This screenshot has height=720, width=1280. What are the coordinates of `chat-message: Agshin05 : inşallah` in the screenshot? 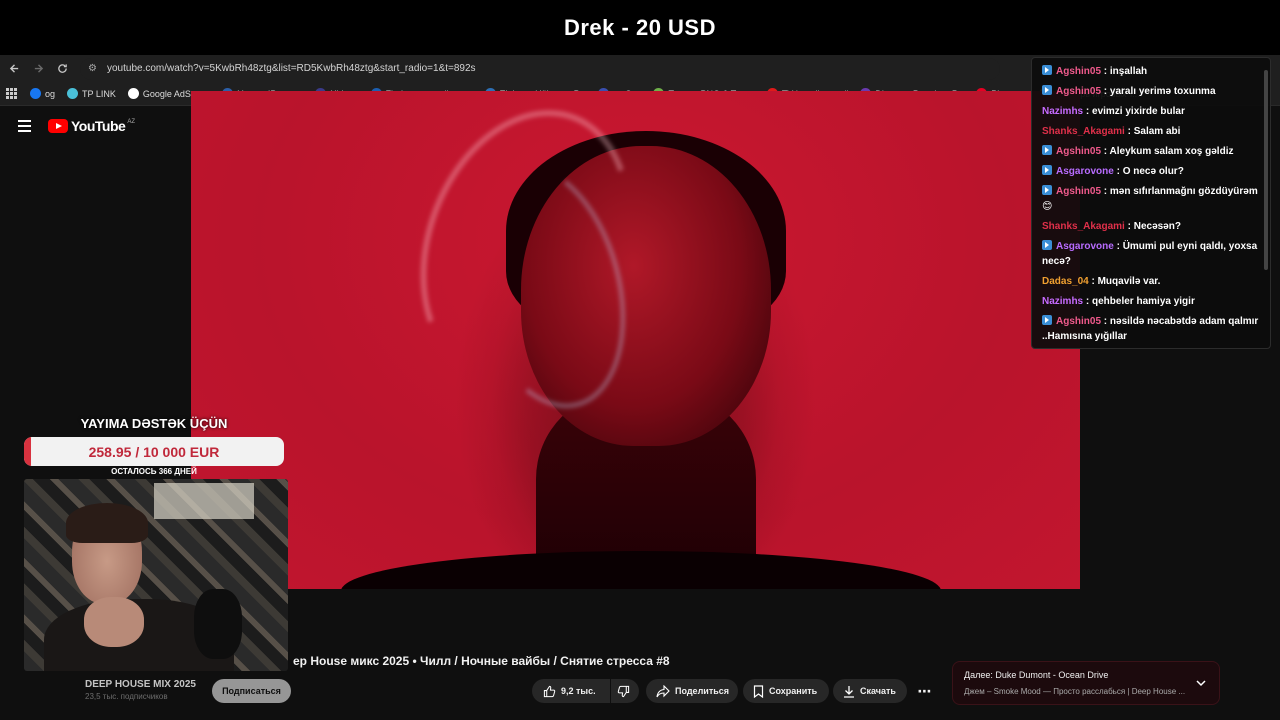 It's located at (1156, 71).